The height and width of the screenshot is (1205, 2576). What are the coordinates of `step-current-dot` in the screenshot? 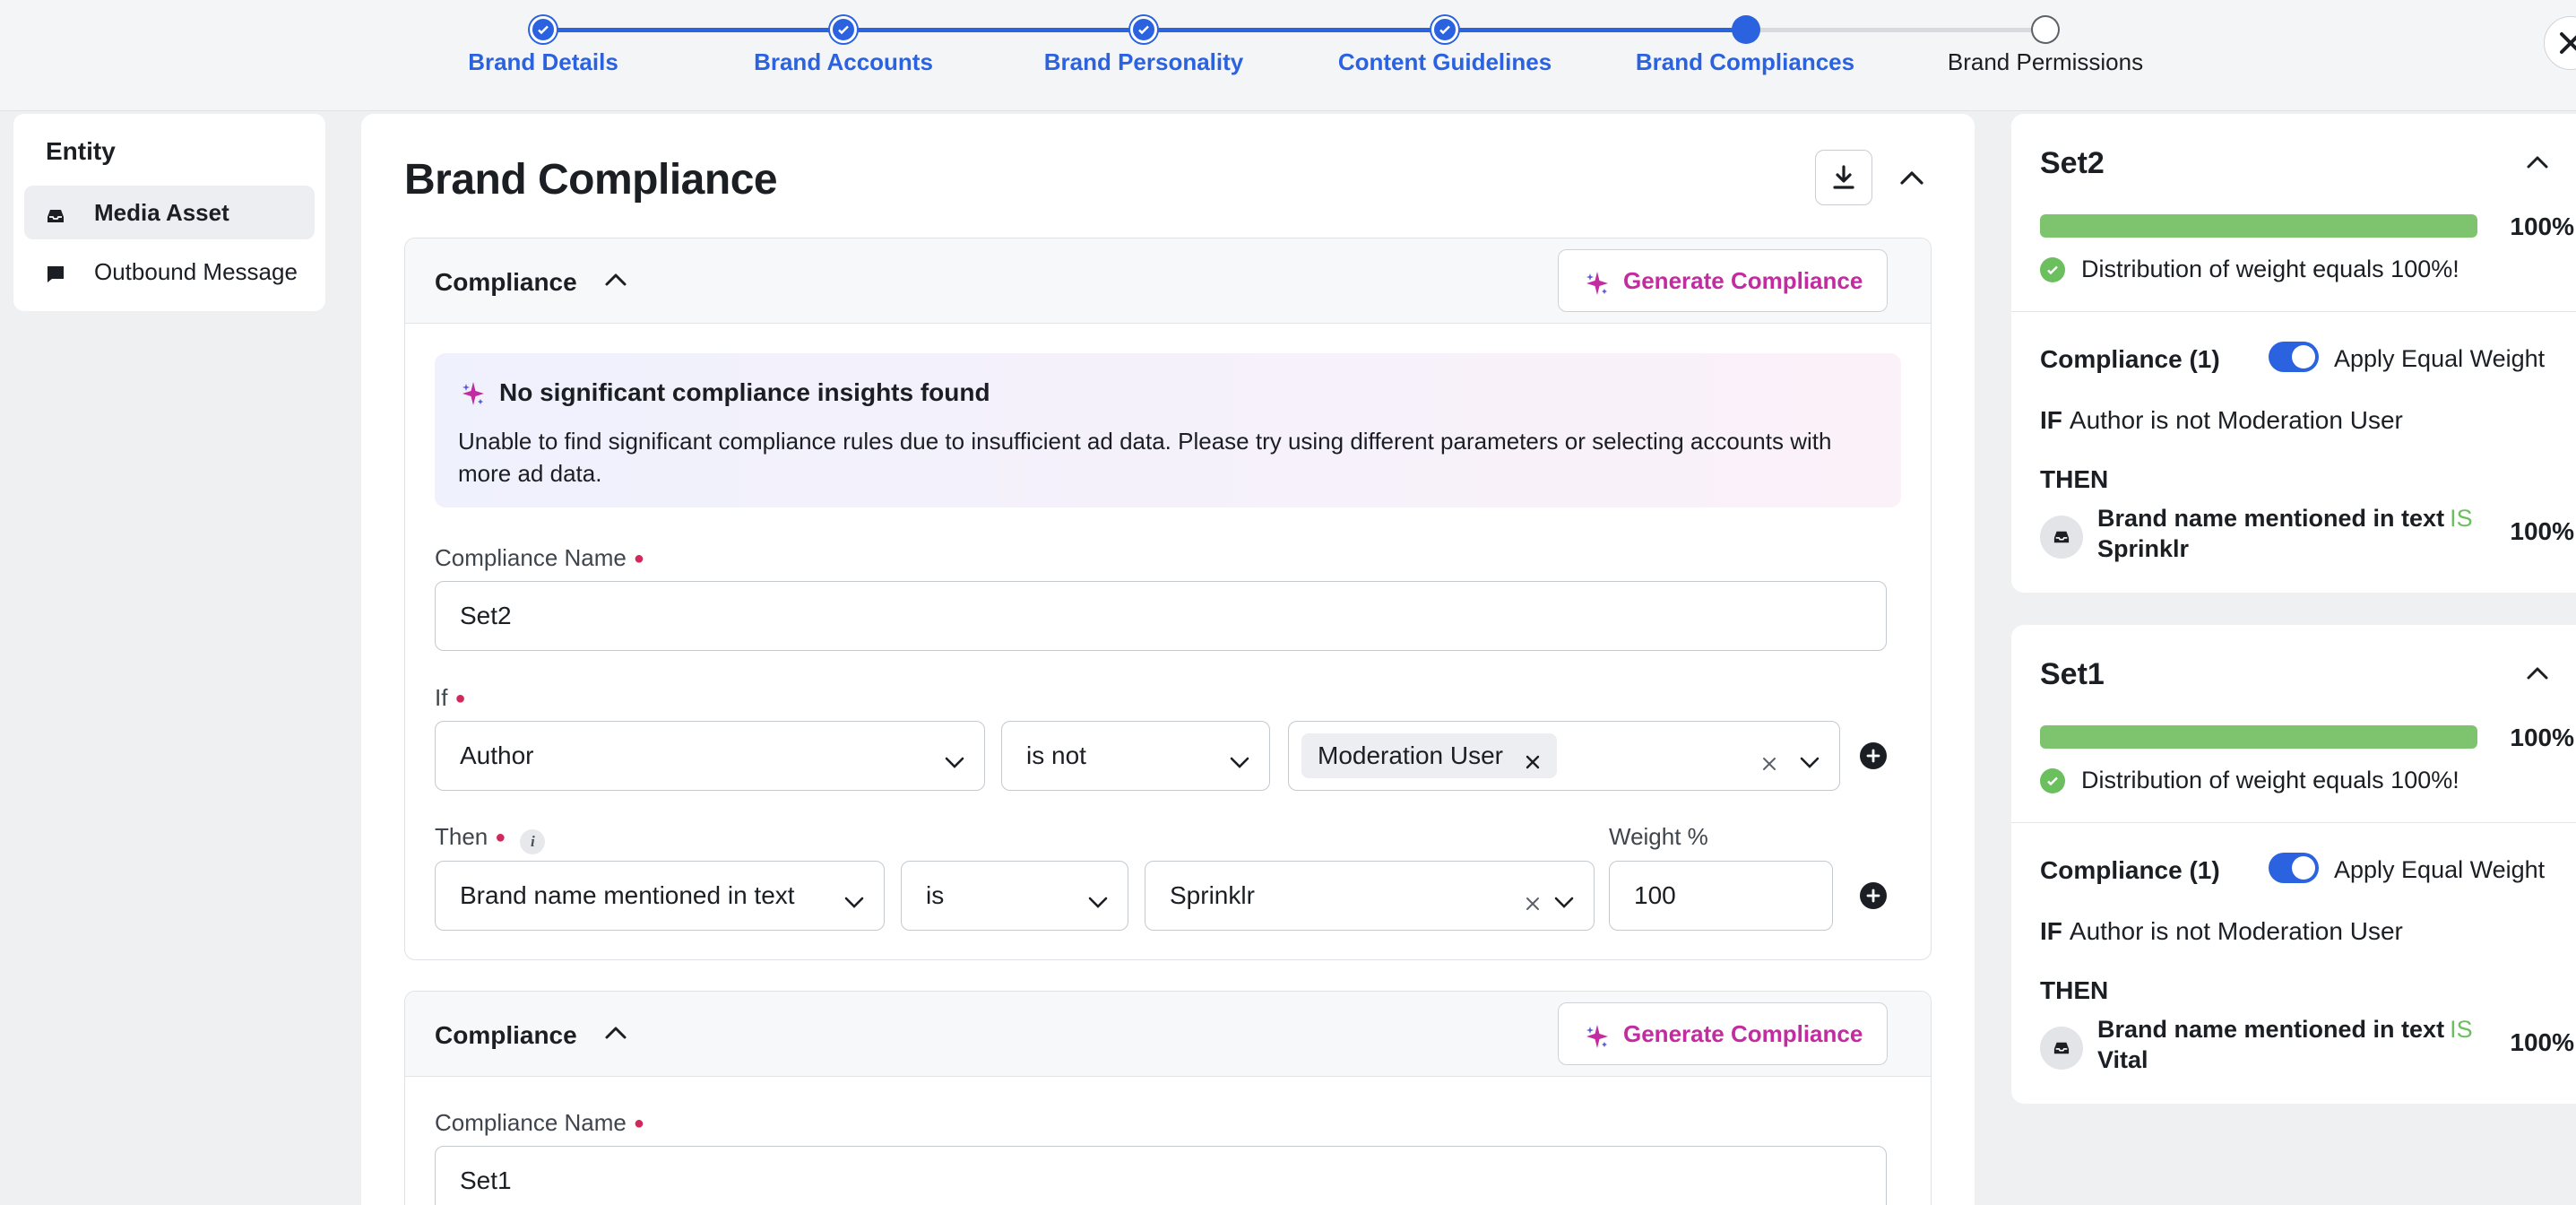 It's located at (1746, 30).